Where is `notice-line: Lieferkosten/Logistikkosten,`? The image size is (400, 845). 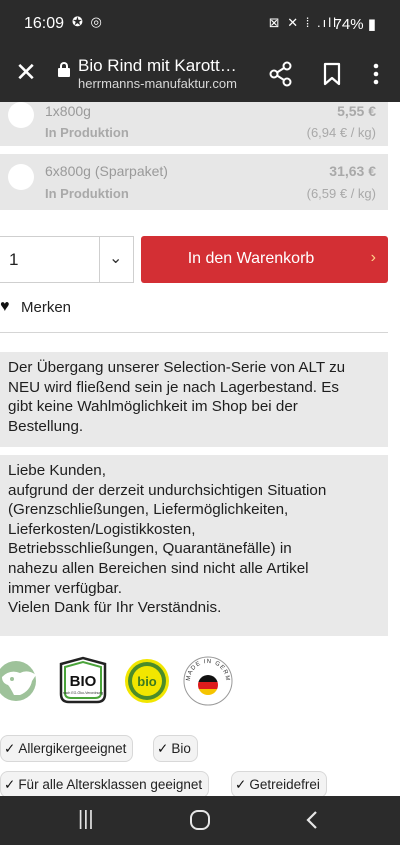 notice-line: Lieferkosten/Logistikkosten, is located at coordinates (102, 529).